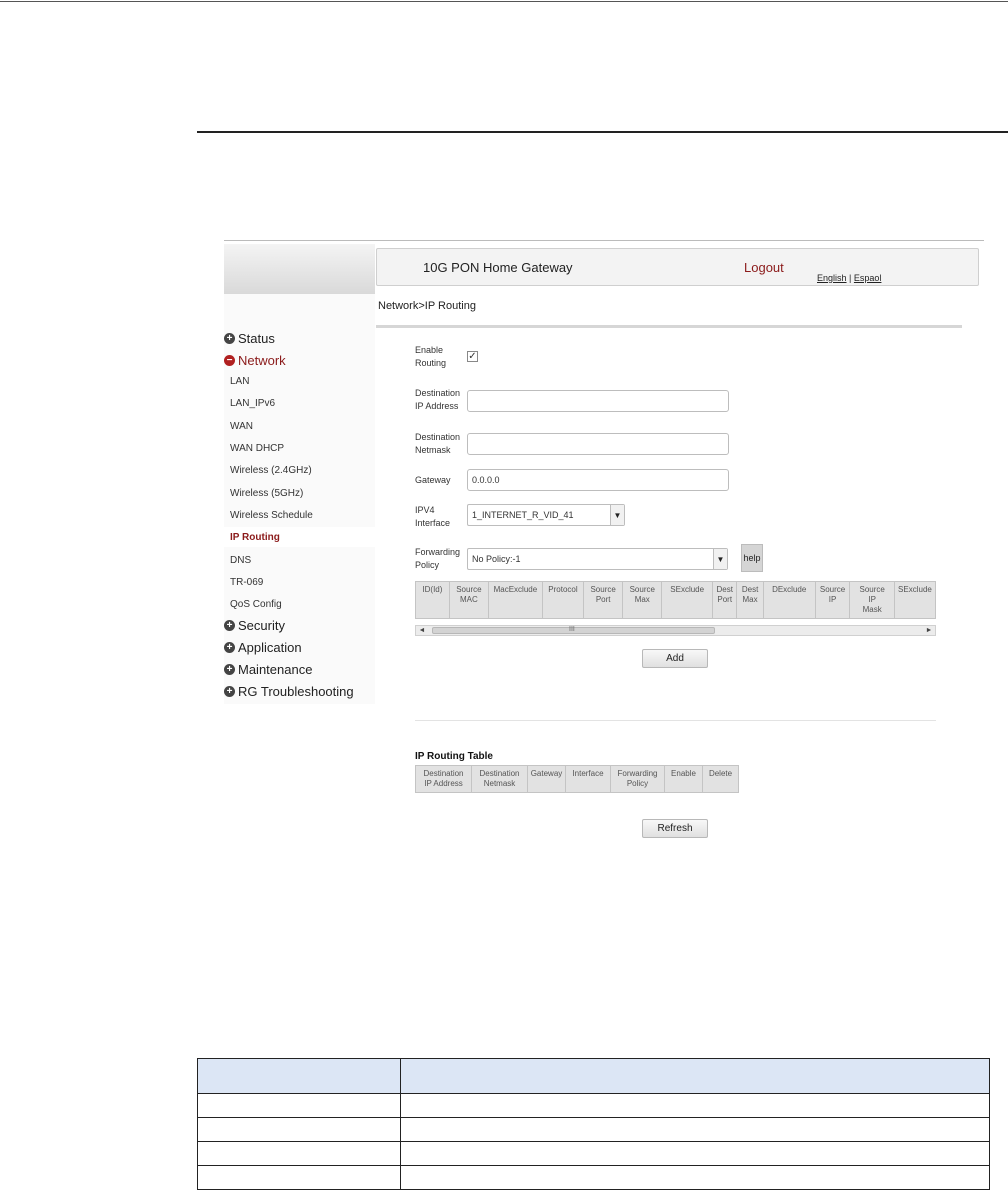 The width and height of the screenshot is (1008, 1190). What do you see at coordinates (472, 356) in the screenshot?
I see `enable-routing-checkbox: ✓` at bounding box center [472, 356].